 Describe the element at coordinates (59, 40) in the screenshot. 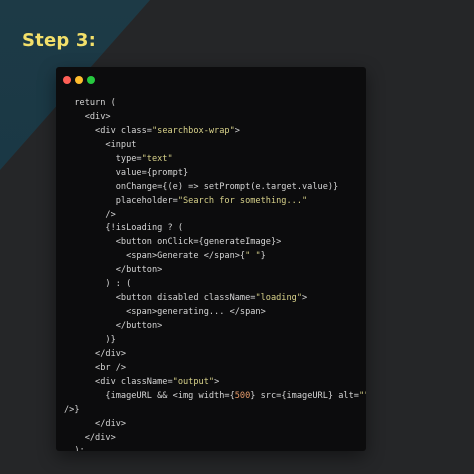

I see `step-title: Step 3:` at that location.